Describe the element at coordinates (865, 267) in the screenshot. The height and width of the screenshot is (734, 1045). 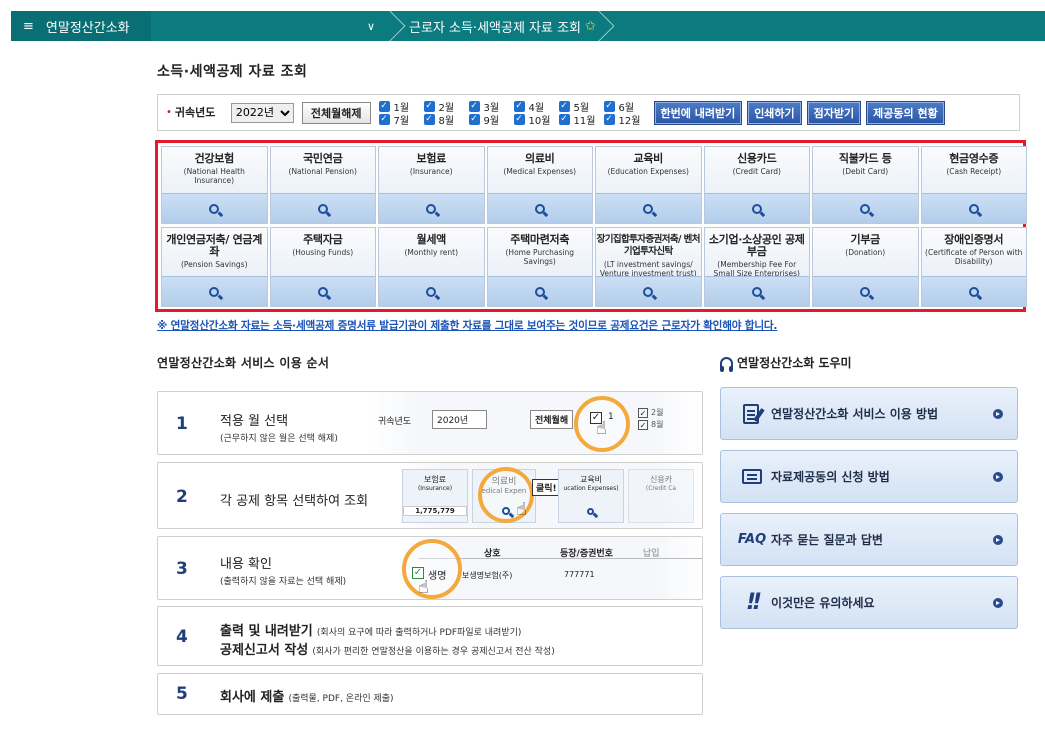
I see `category-donation: 기부금 (Donation)` at that location.